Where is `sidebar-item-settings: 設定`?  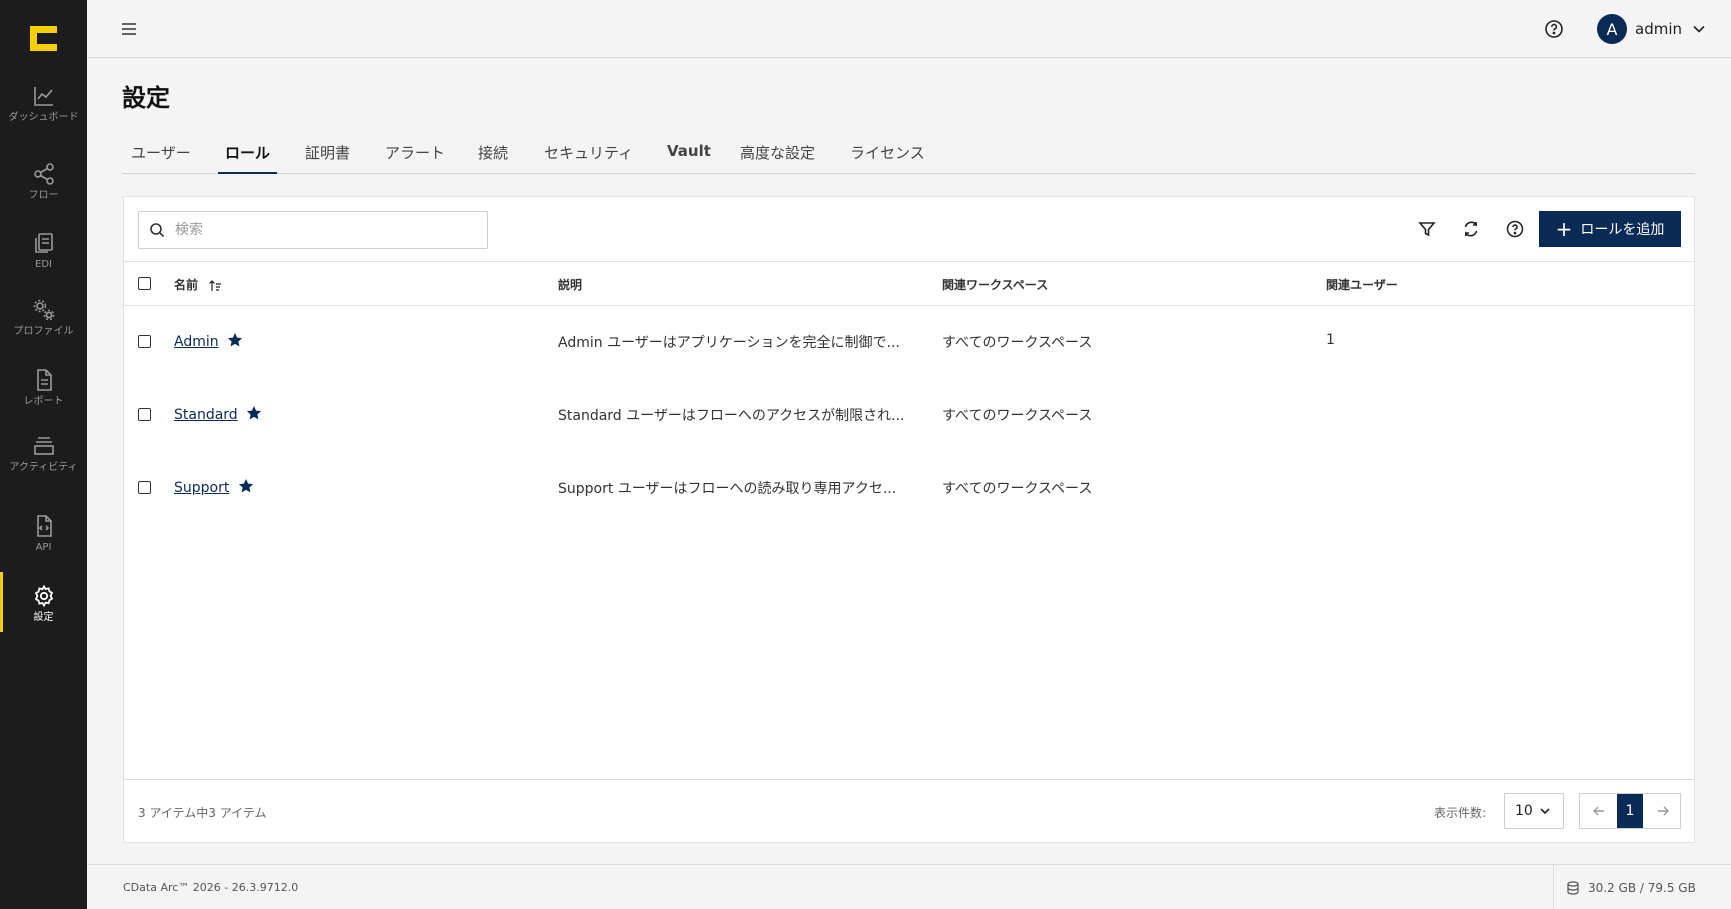
sidebar-item-settings: 設定 is located at coordinates (43, 602).